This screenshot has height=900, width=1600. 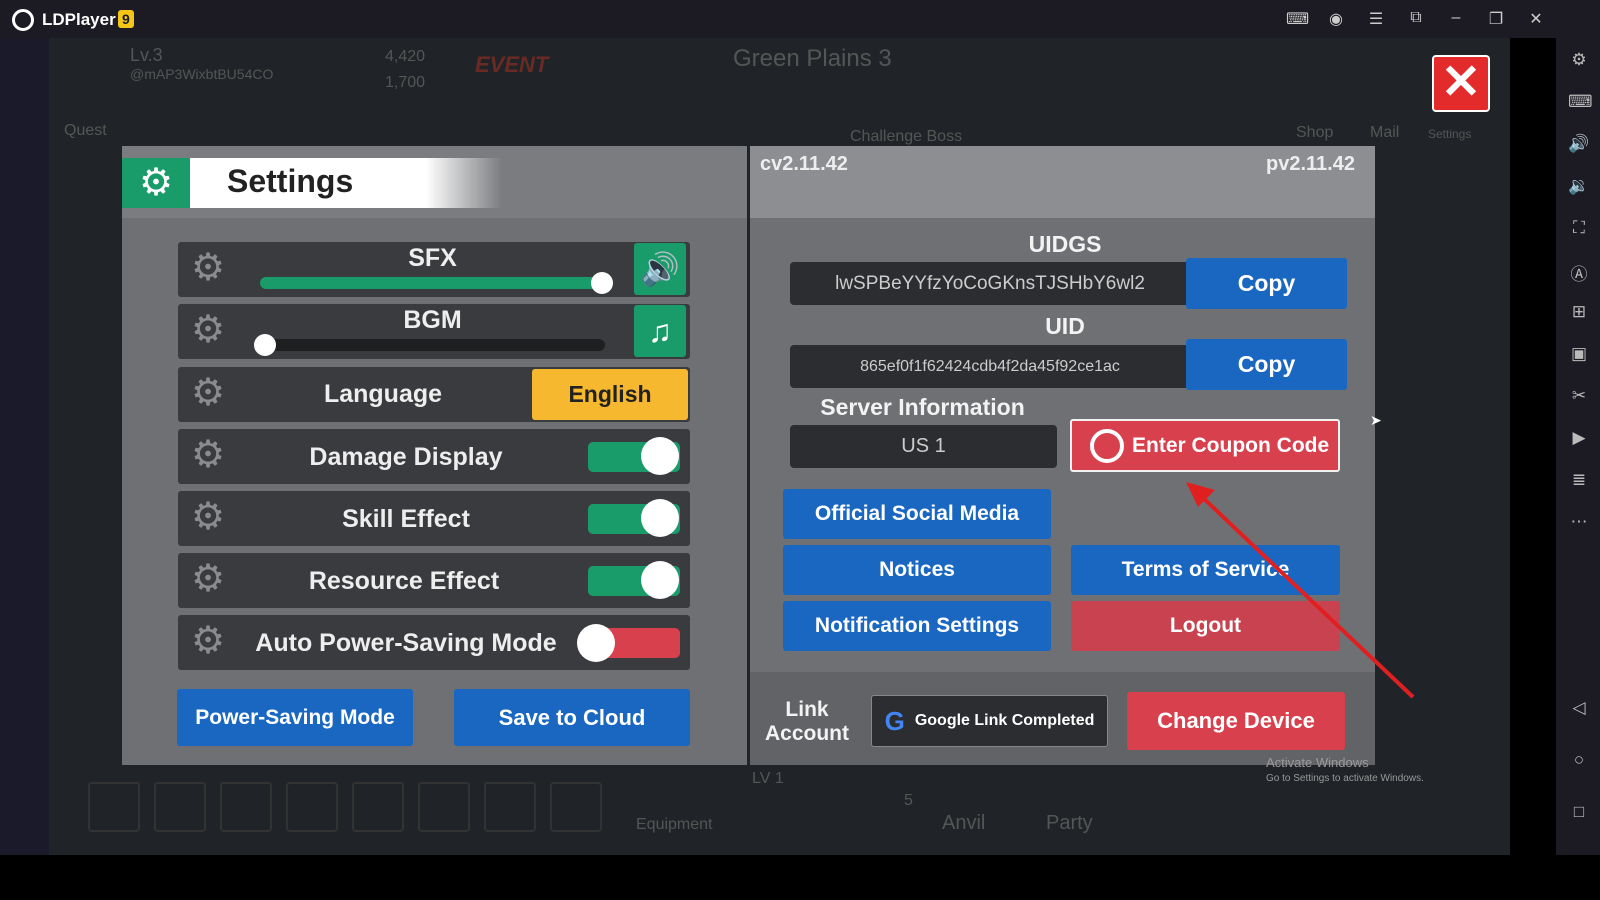 What do you see at coordinates (1306, 596) in the screenshot?
I see `arrow-line` at bounding box center [1306, 596].